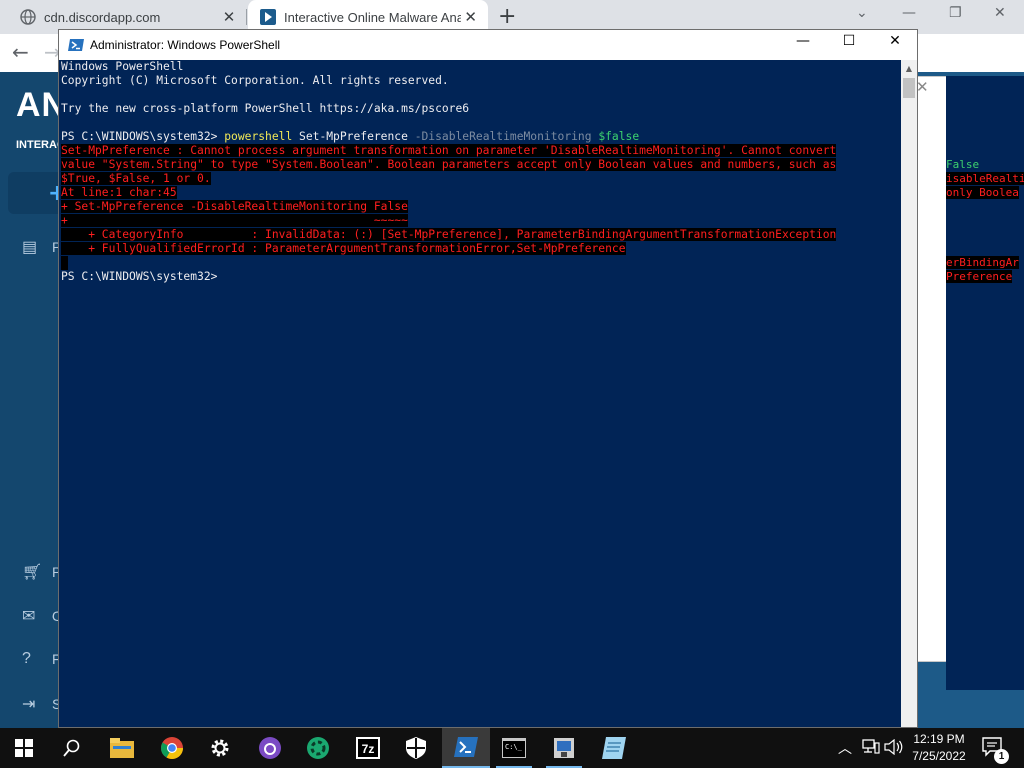  Describe the element at coordinates (982, 192) in the screenshot. I see `bg-console-line: only Boolea` at that location.